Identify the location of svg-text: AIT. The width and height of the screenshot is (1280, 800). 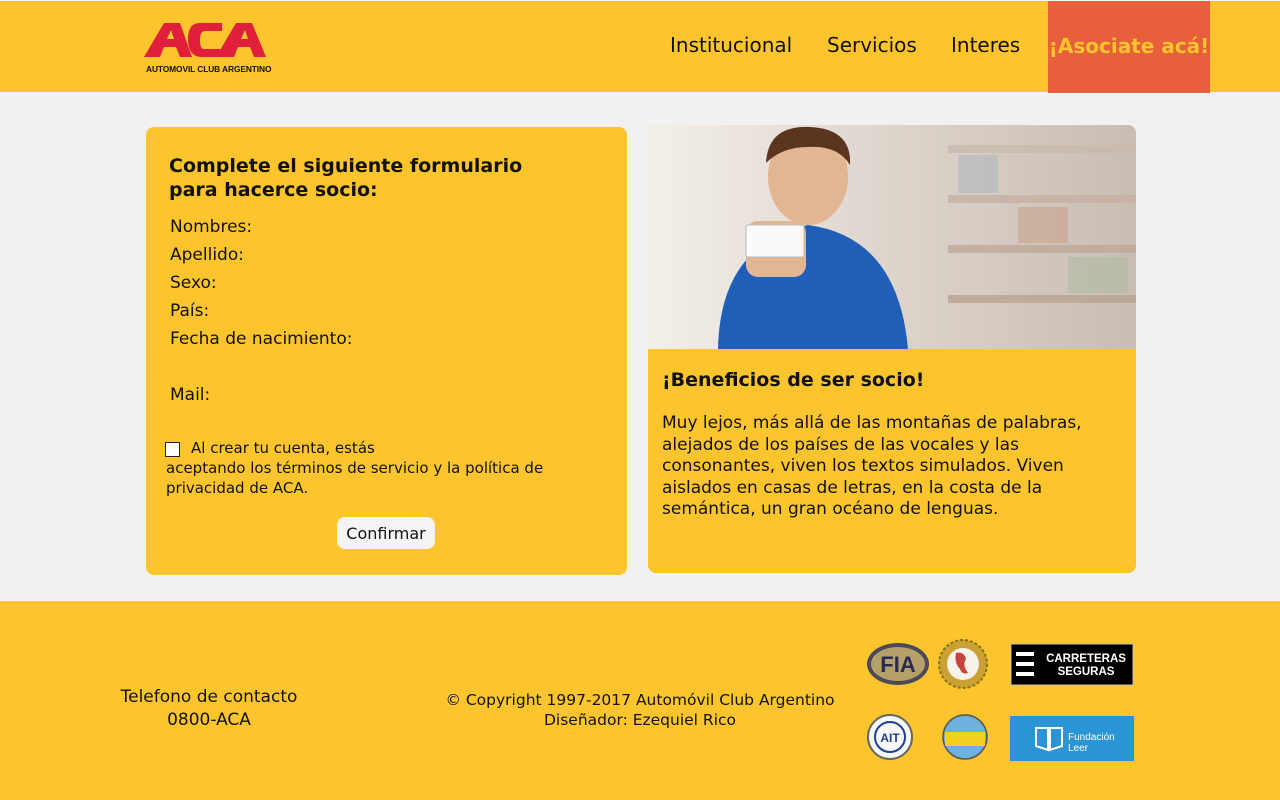
(890, 738).